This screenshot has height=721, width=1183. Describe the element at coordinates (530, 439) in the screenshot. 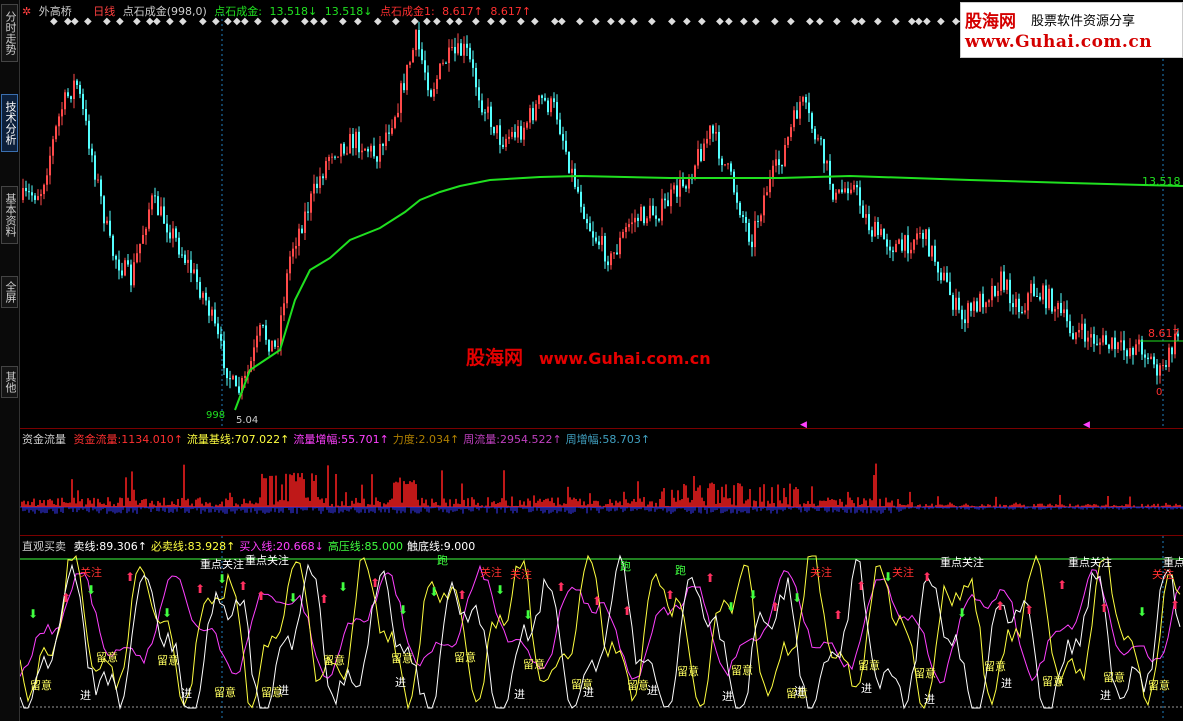

I see `flow-item-value: 2954.522↑` at that location.